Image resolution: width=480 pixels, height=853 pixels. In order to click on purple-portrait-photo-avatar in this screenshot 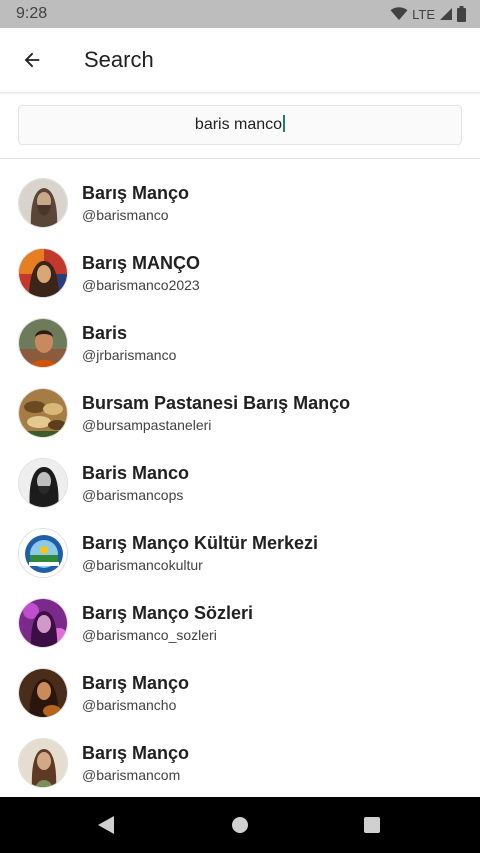, I will do `click(43, 623)`.